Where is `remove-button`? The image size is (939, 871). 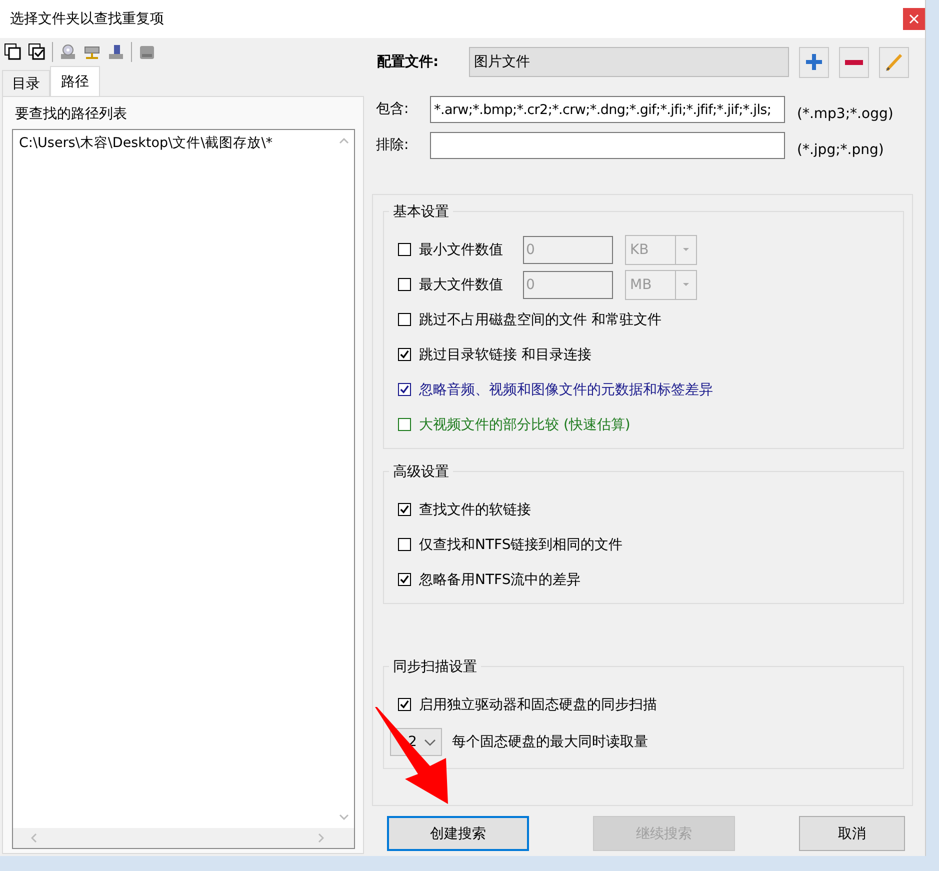
remove-button is located at coordinates (854, 62).